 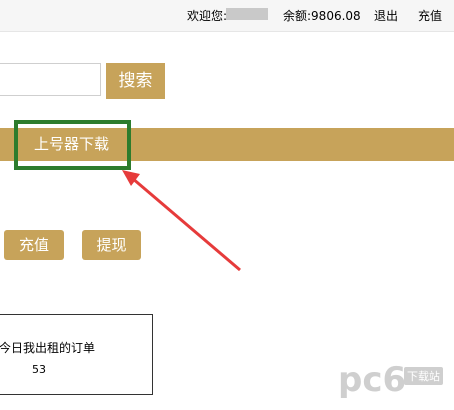 I want to click on watermark-logo: pc6 下载站, so click(x=393, y=382).